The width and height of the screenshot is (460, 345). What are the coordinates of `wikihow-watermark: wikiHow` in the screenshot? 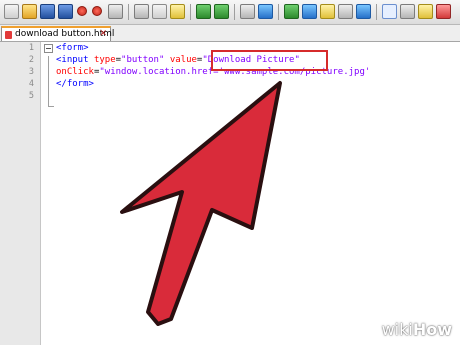 It's located at (417, 329).